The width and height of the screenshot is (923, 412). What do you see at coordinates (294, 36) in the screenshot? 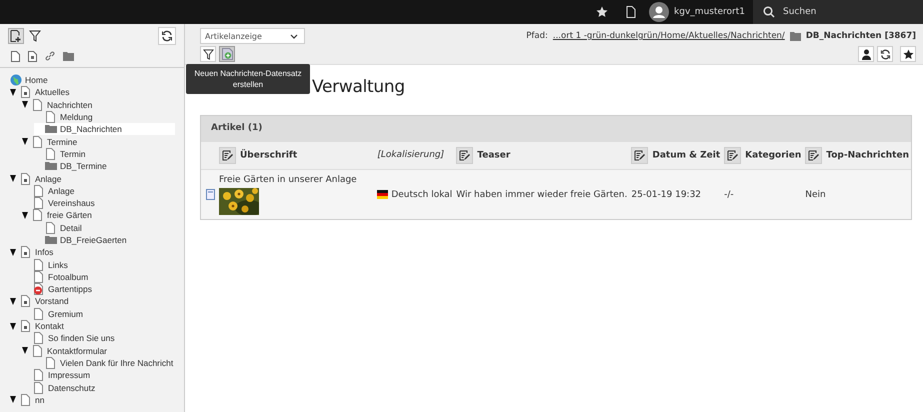
I see `chevron-icon` at bounding box center [294, 36].